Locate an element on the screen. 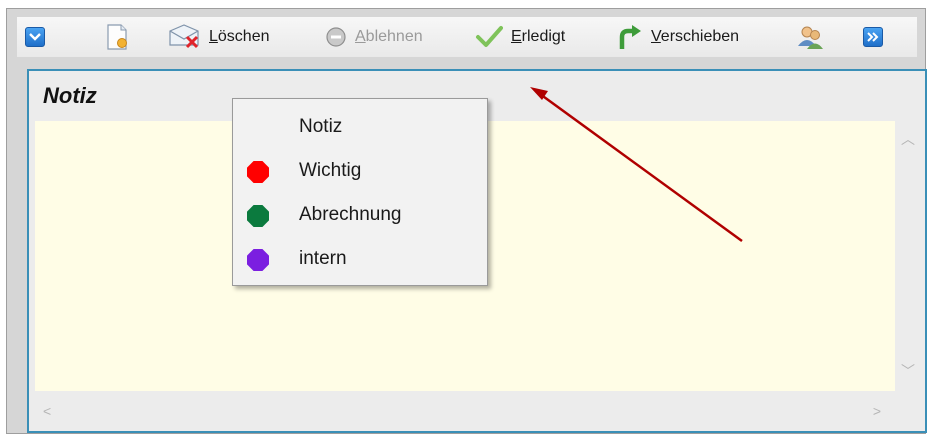 Image resolution: width=934 pixels, height=440 pixels. done-button: Erledigt is located at coordinates (520, 37).